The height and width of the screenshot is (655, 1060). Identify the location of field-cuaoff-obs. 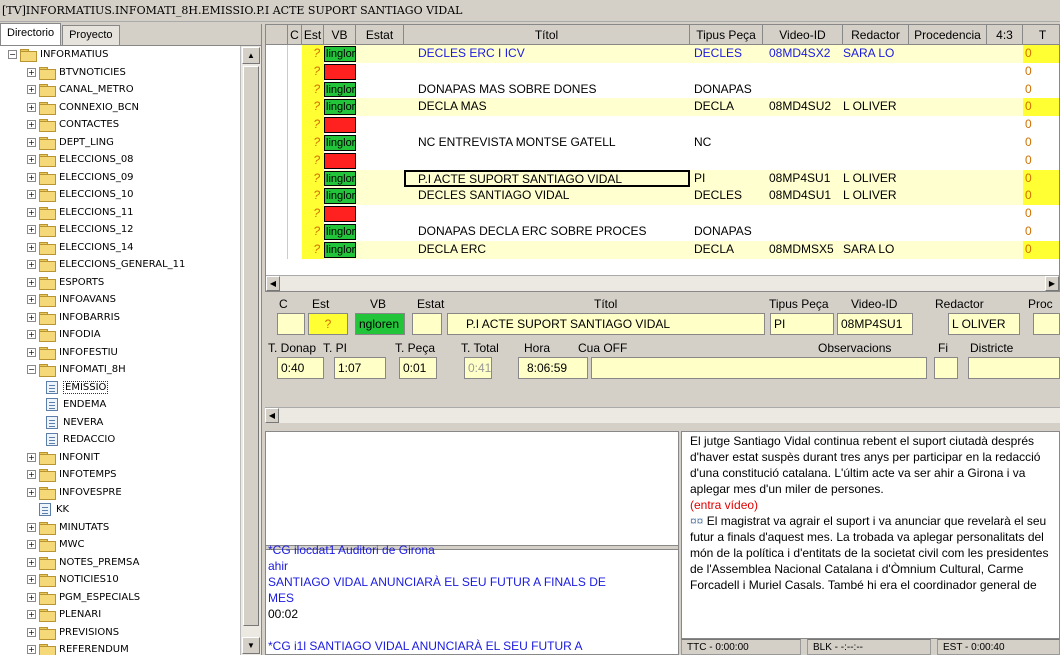
(759, 368).